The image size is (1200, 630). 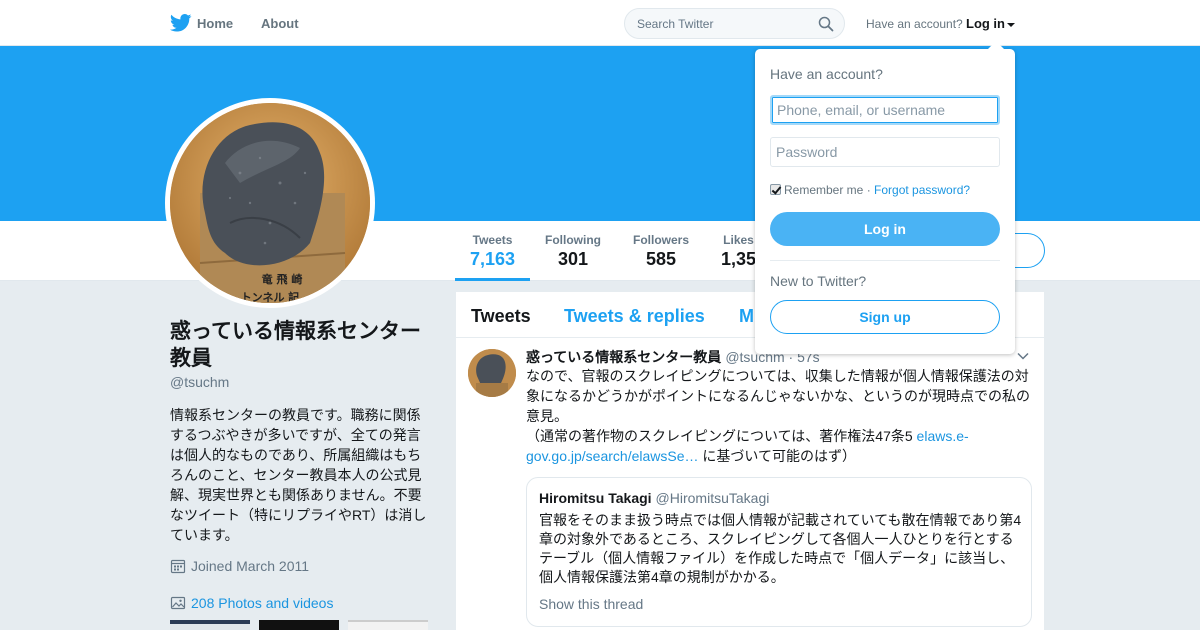 What do you see at coordinates (826, 74) in the screenshot?
I see `dropdown-title: Have an account?` at bounding box center [826, 74].